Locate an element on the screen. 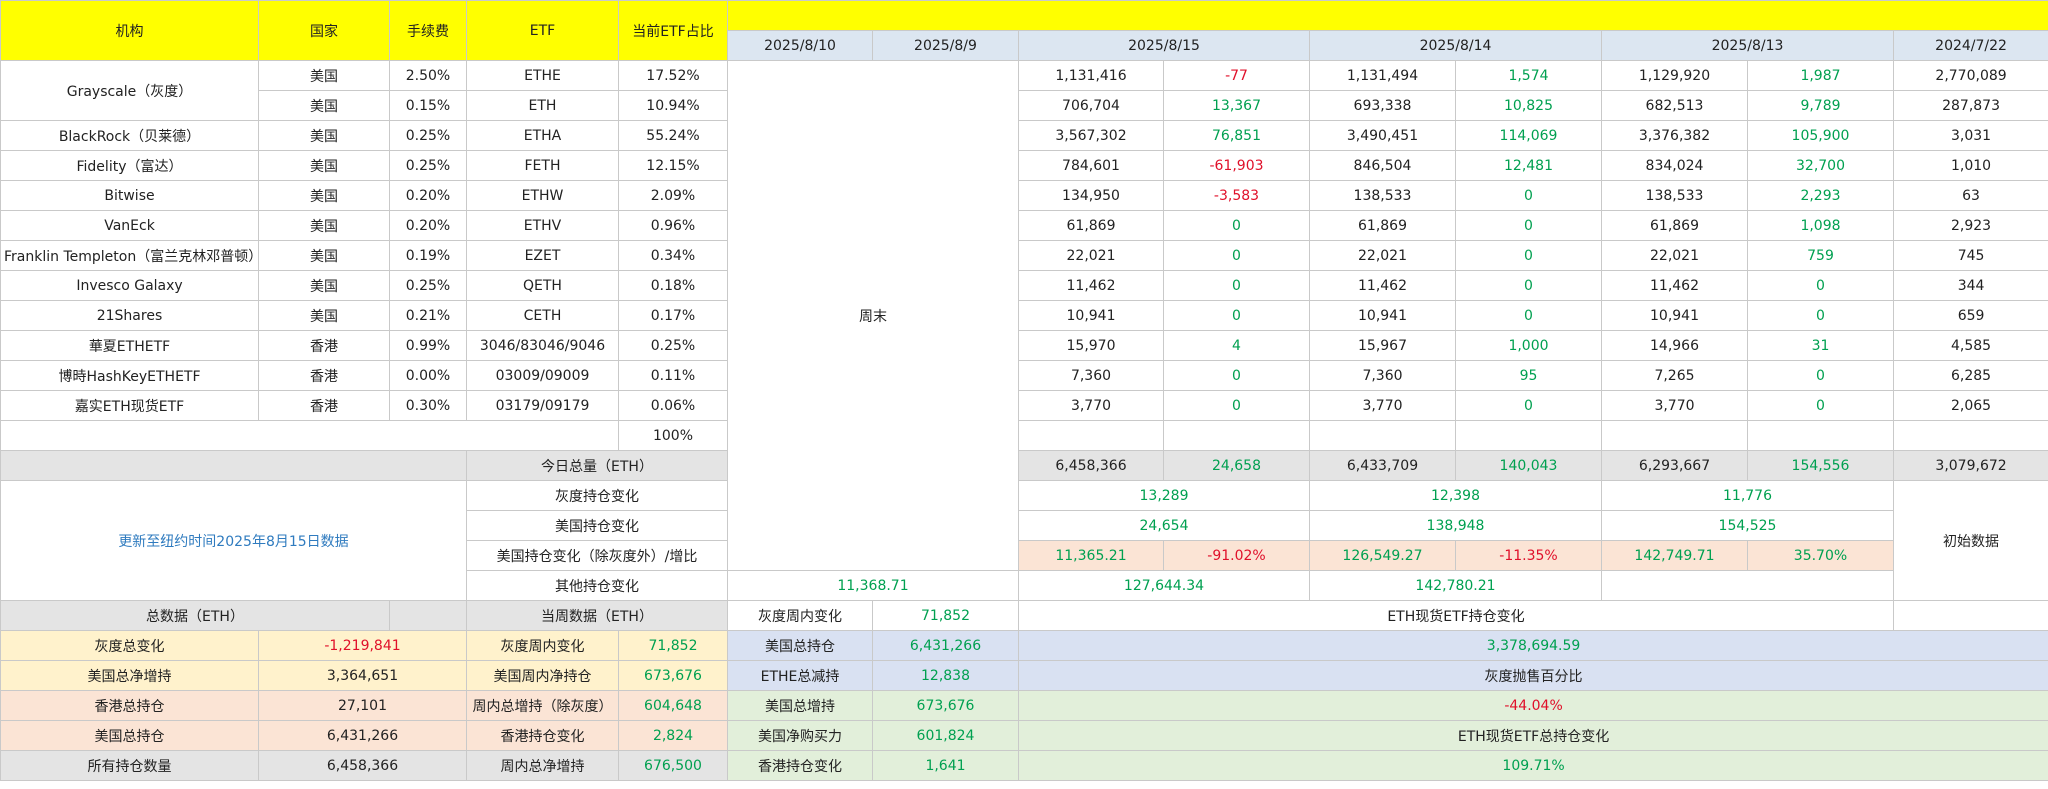 The image size is (2048, 789). holding-cell: 1,129,920 is located at coordinates (1674, 75).